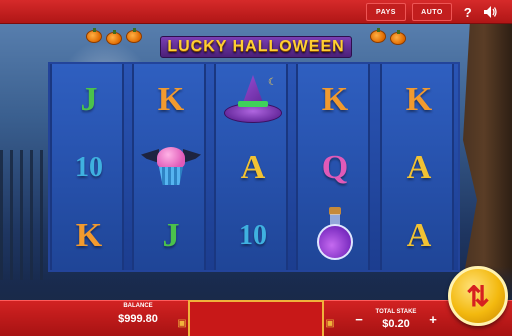 This screenshot has height=336, width=512. I want to click on graveyard-fence, so click(22, 215).